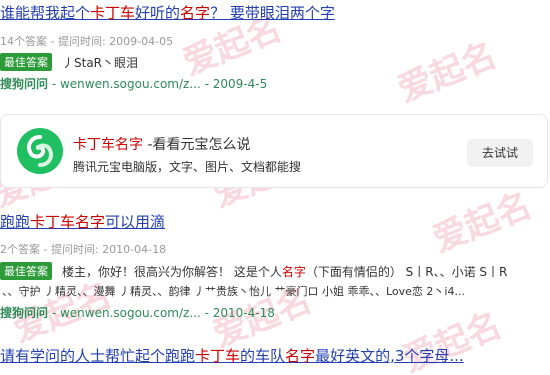 The image size is (550, 375). I want to click on result-source: 搜狗问问 - wenwen.sogou.com/z... - 2009-4-5, so click(133, 83).